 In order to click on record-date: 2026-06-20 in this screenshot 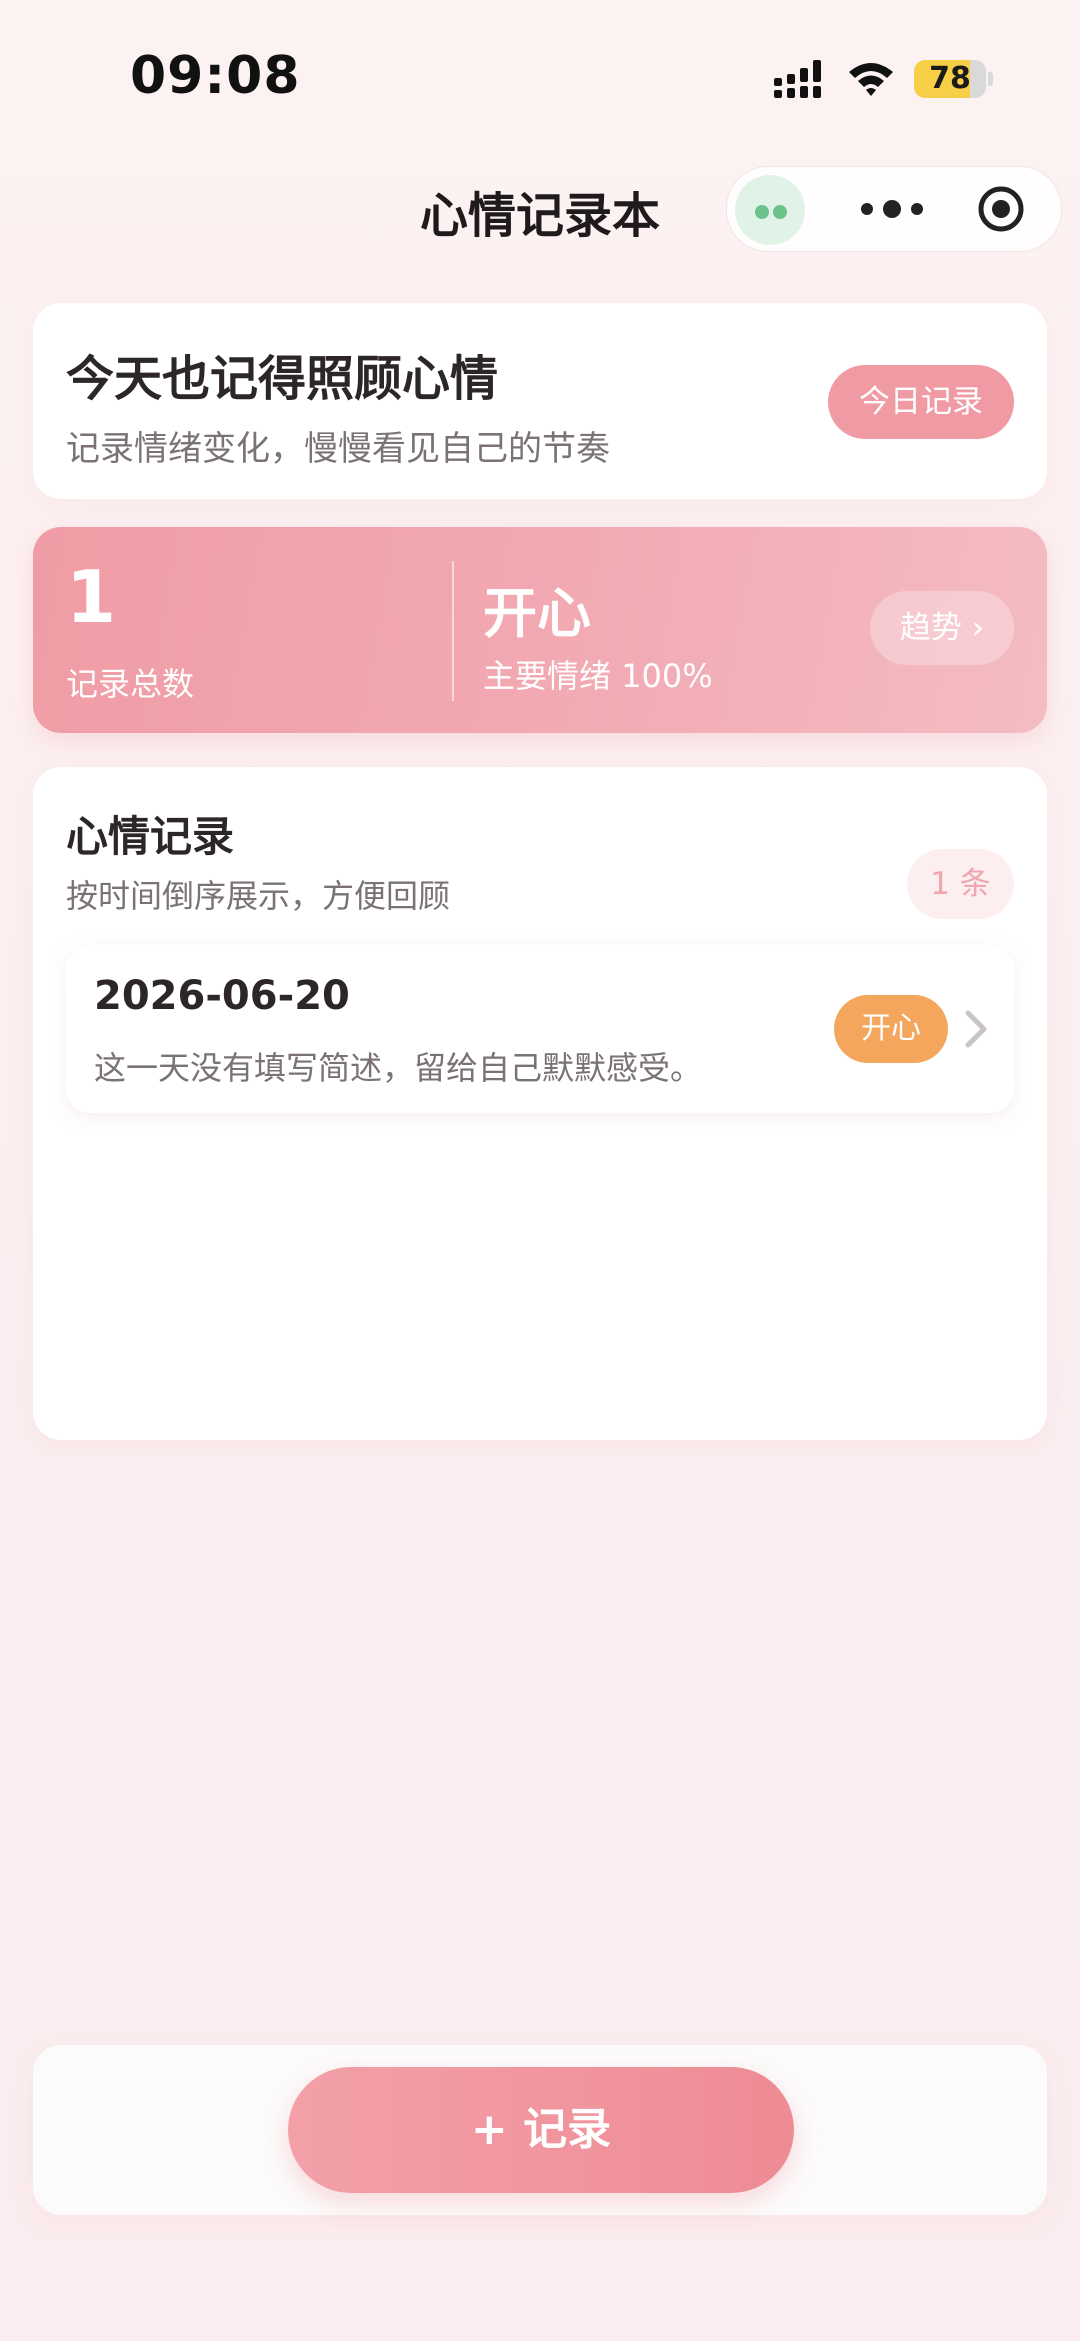, I will do `click(222, 996)`.